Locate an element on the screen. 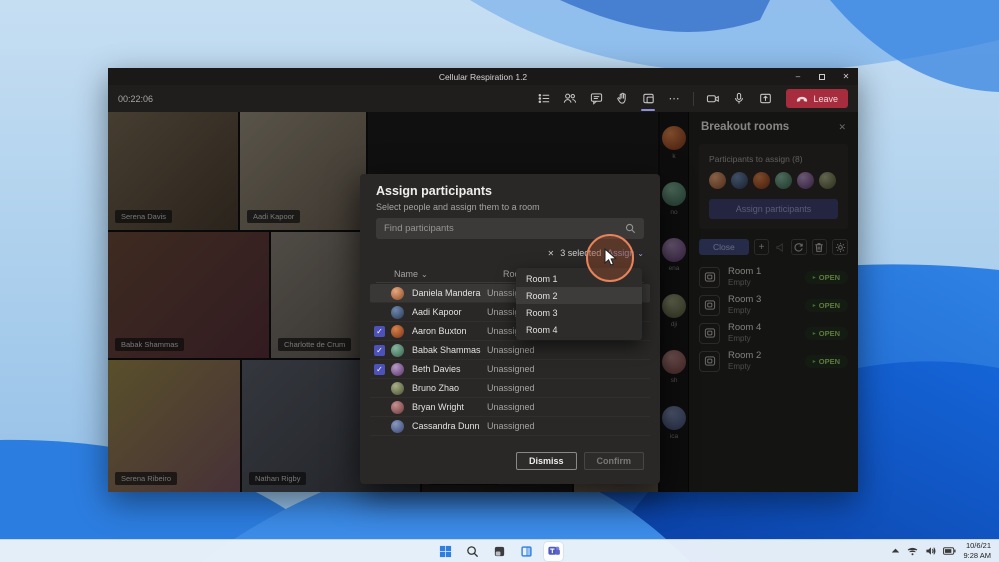  share-screen-icon is located at coordinates (765, 99).